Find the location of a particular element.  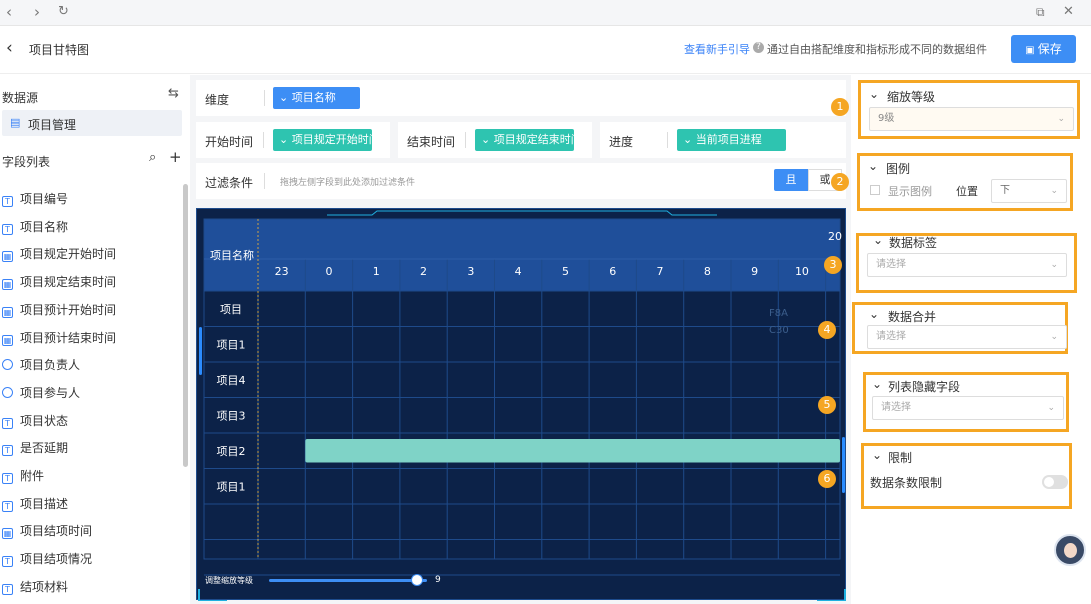

step-badge: 3 is located at coordinates (833, 265).